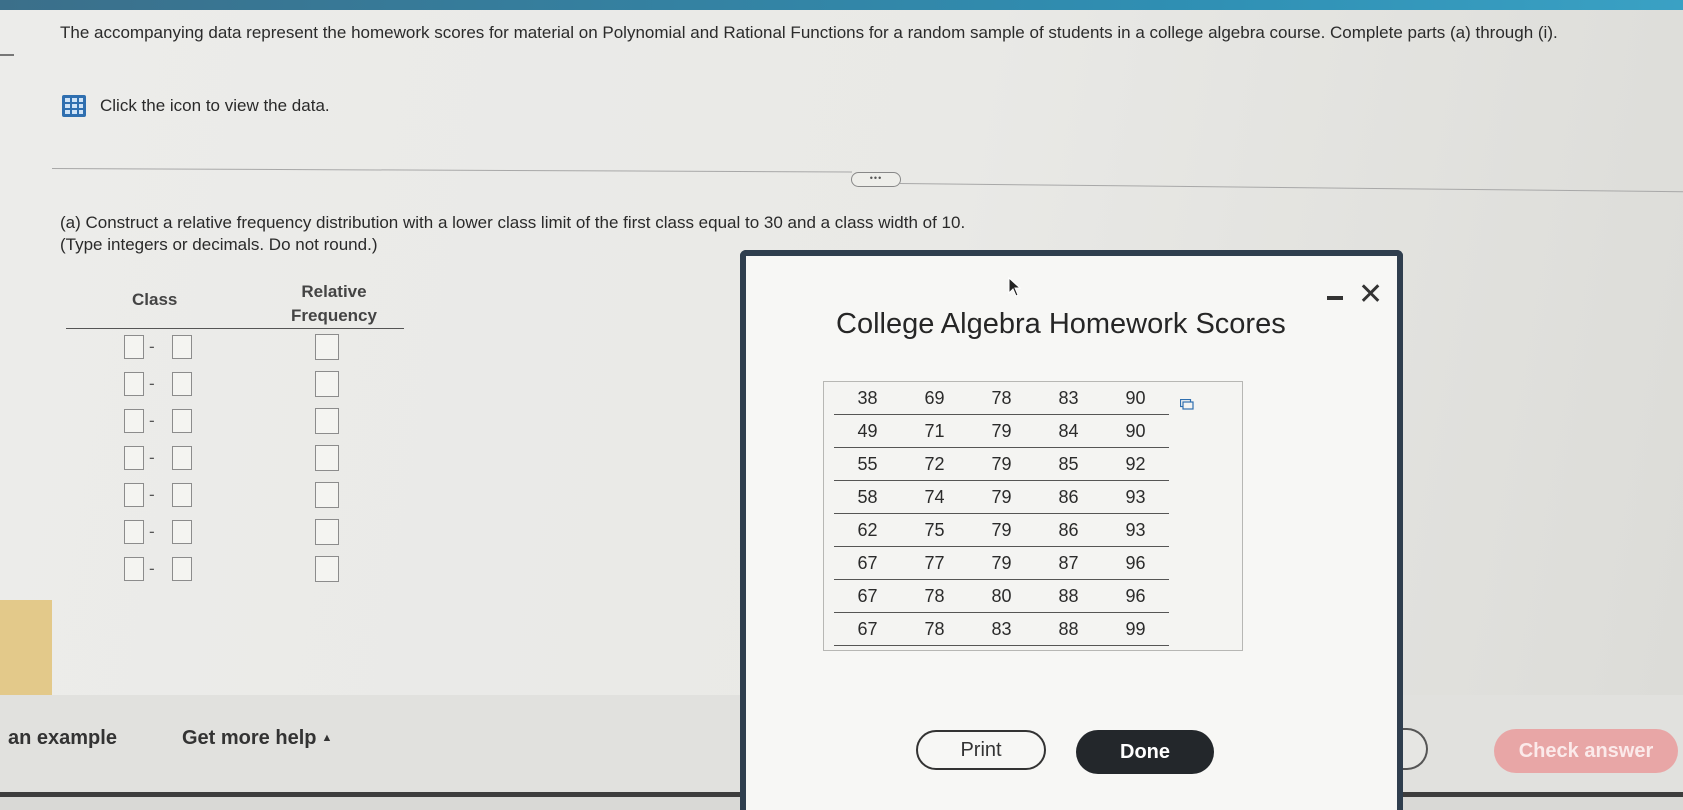 This screenshot has height=810, width=1683. What do you see at coordinates (934, 497) in the screenshot?
I see `score-cell: 74` at bounding box center [934, 497].